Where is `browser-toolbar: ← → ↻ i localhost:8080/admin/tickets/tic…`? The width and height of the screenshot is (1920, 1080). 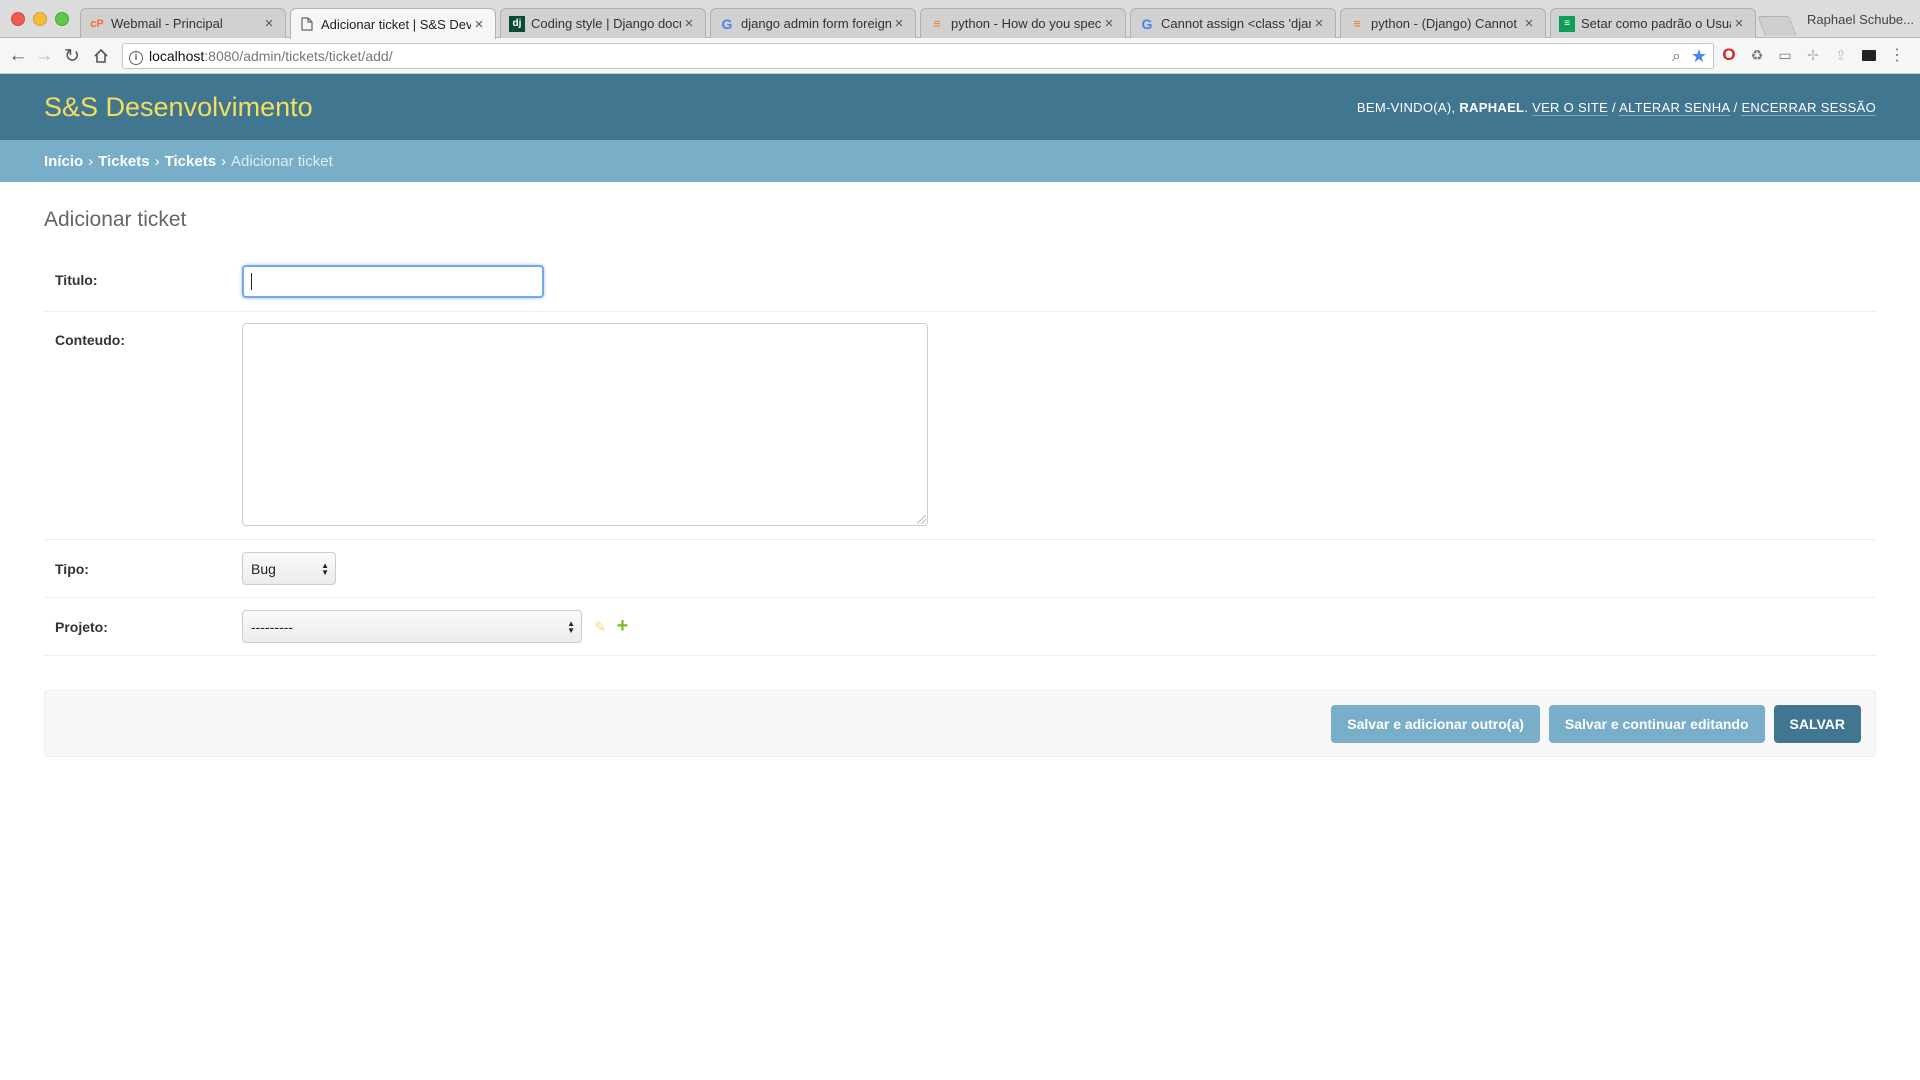
browser-toolbar: ← → ↻ i localhost:8080/admin/tickets/tic… is located at coordinates (960, 56).